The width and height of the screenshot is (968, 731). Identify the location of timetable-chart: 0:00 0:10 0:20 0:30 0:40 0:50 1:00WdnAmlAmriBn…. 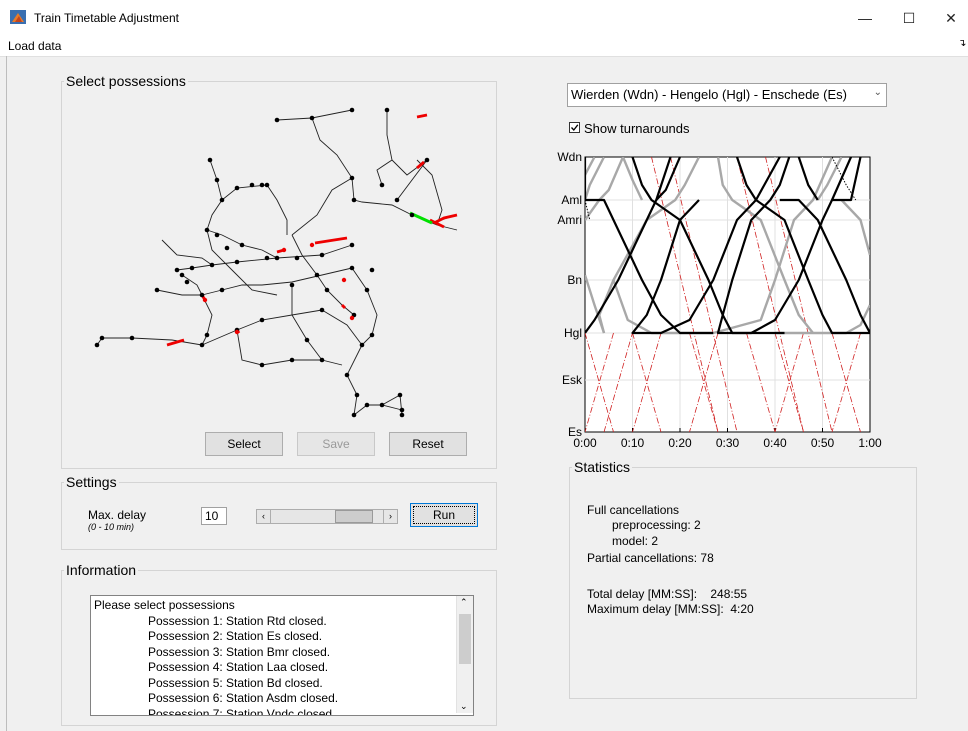
(715, 297).